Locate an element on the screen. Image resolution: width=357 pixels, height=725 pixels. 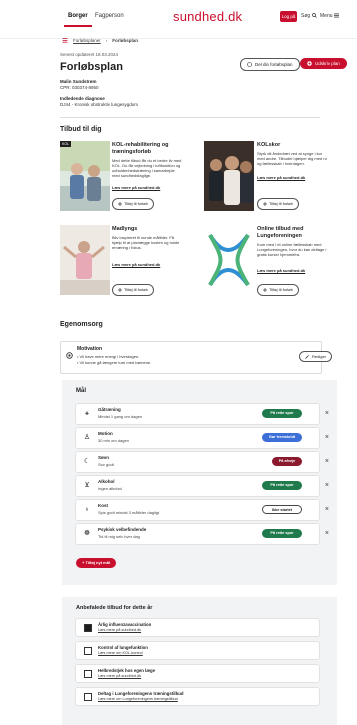
goal-subtitle: Mindst 1 gang om dagen is located at coordinates (120, 416).